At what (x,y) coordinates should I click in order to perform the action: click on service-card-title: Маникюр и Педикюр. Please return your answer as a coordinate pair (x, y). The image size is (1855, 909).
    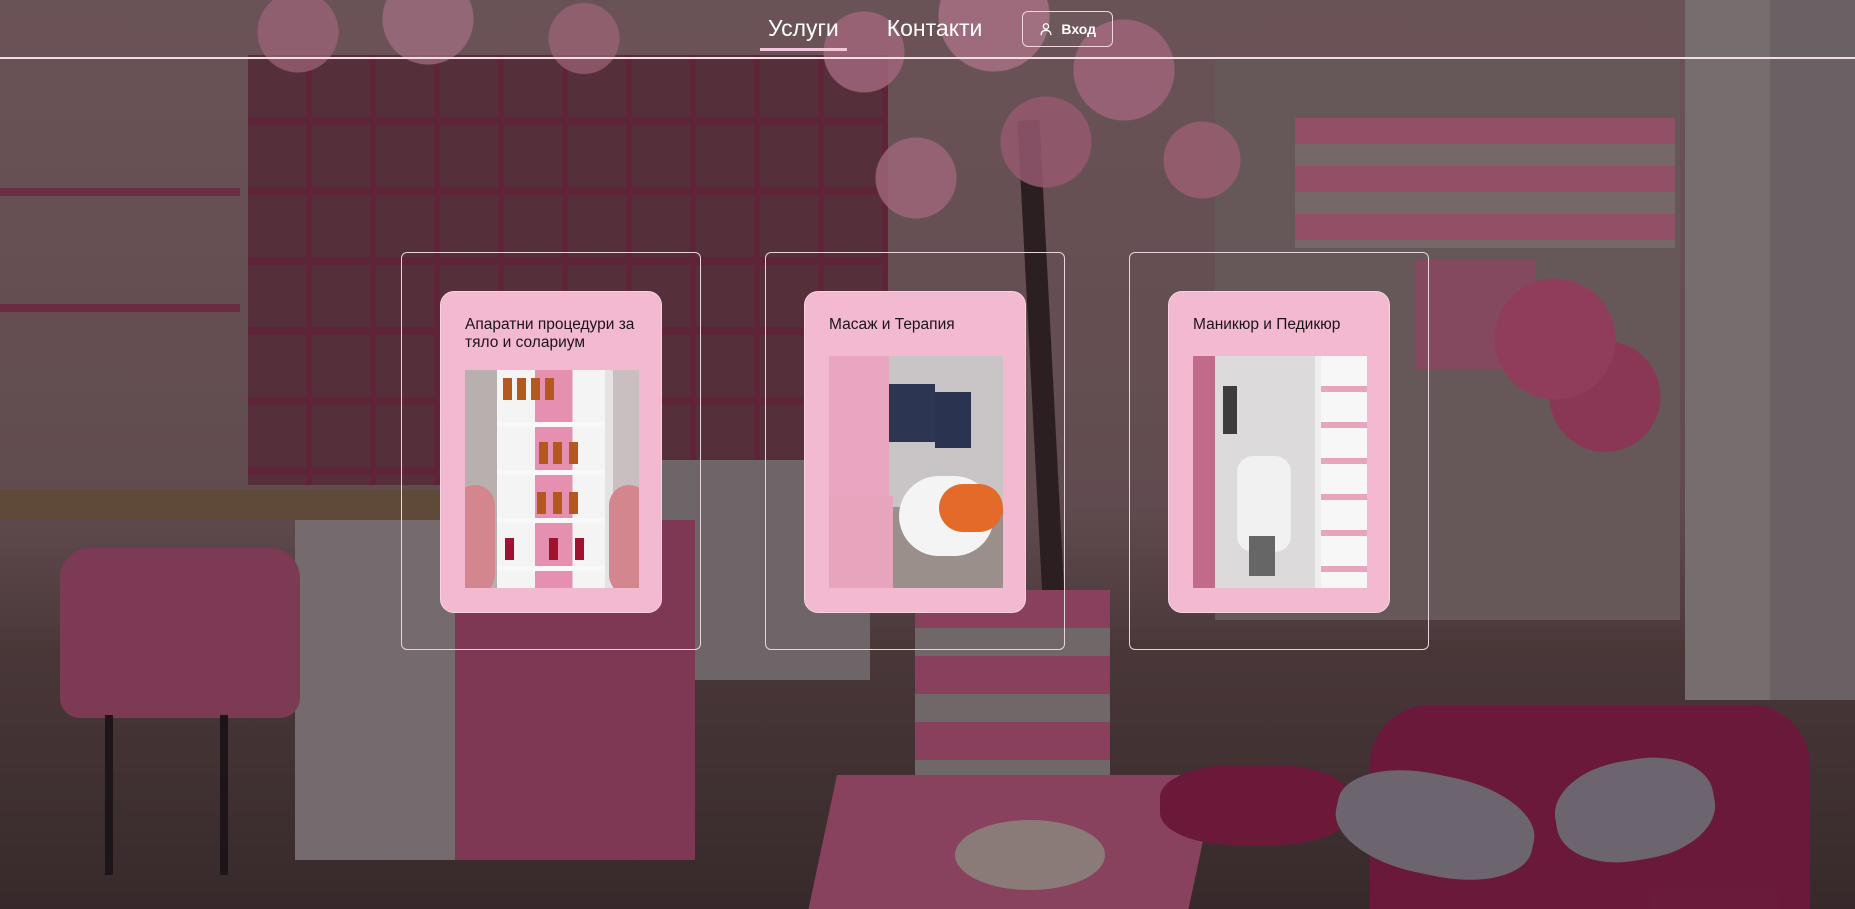
    Looking at the image, I should click on (1267, 324).